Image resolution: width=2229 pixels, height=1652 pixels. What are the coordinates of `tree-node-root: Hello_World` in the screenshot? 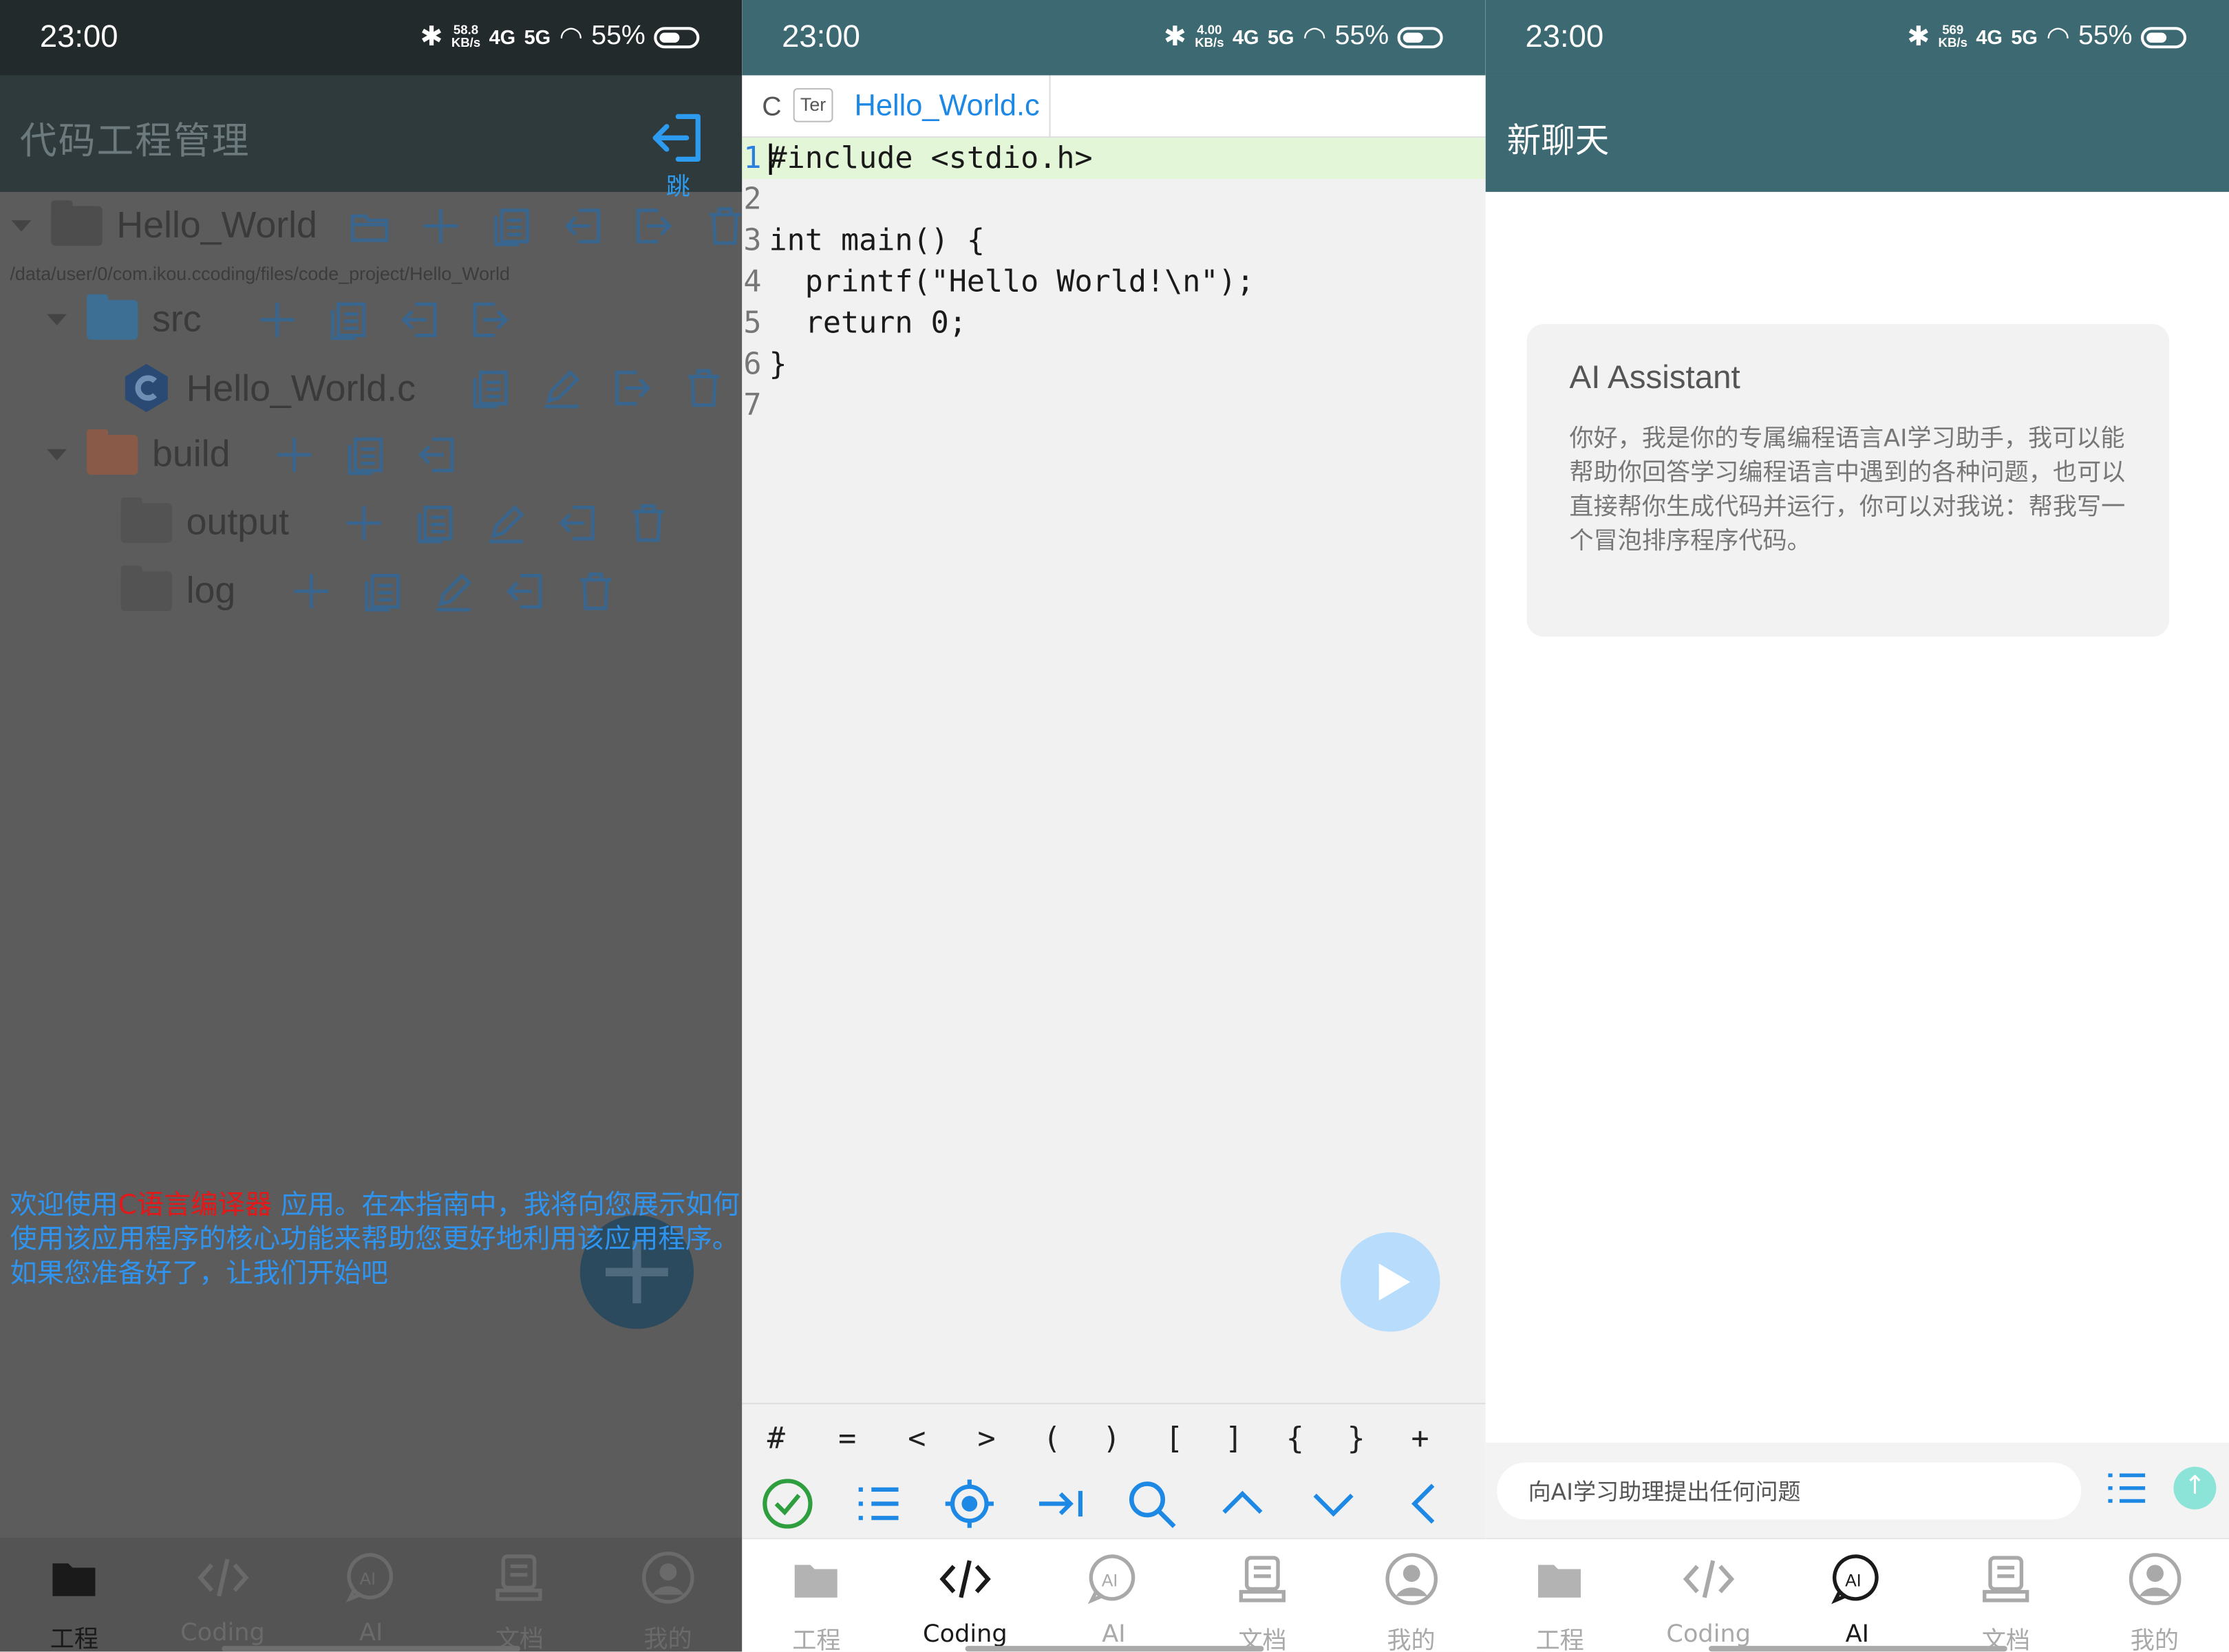 It's located at (377, 223).